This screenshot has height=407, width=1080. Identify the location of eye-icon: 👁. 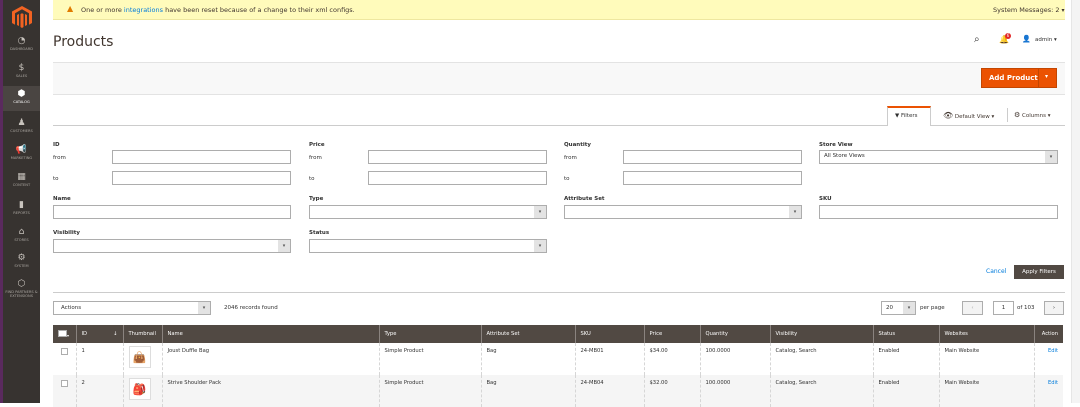
(948, 115).